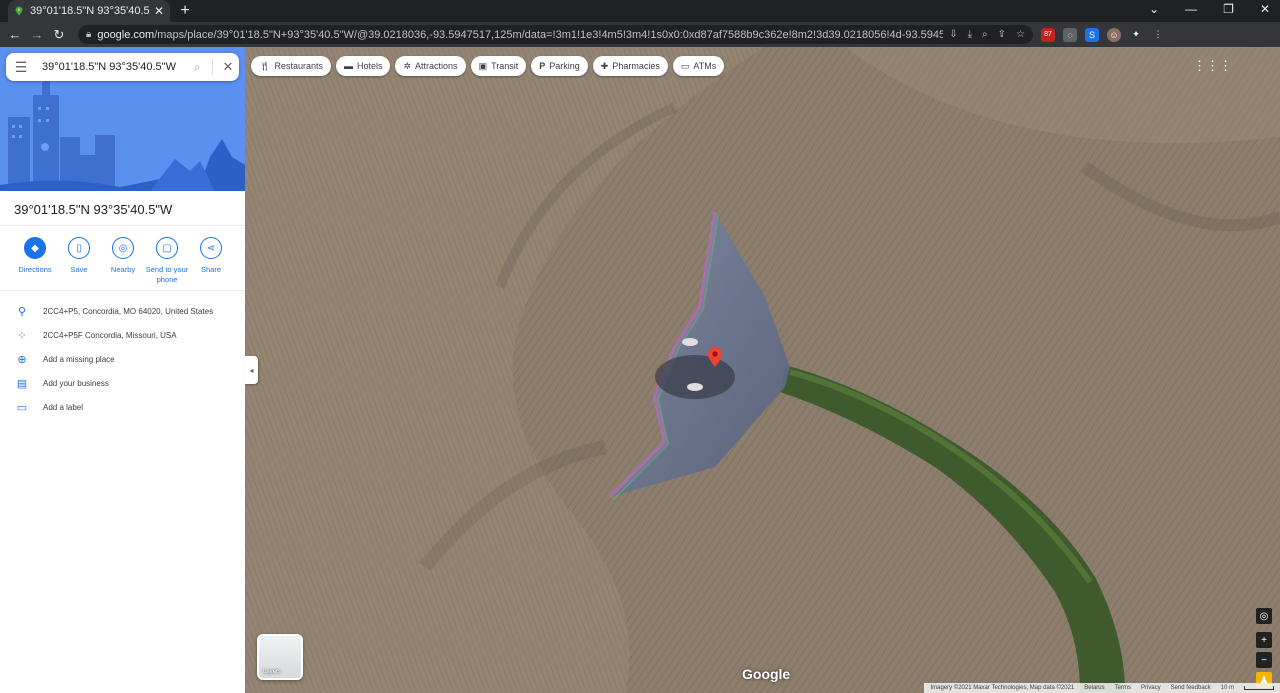 This screenshot has height=693, width=1280. I want to click on extension-s-icon: S, so click(1092, 34).